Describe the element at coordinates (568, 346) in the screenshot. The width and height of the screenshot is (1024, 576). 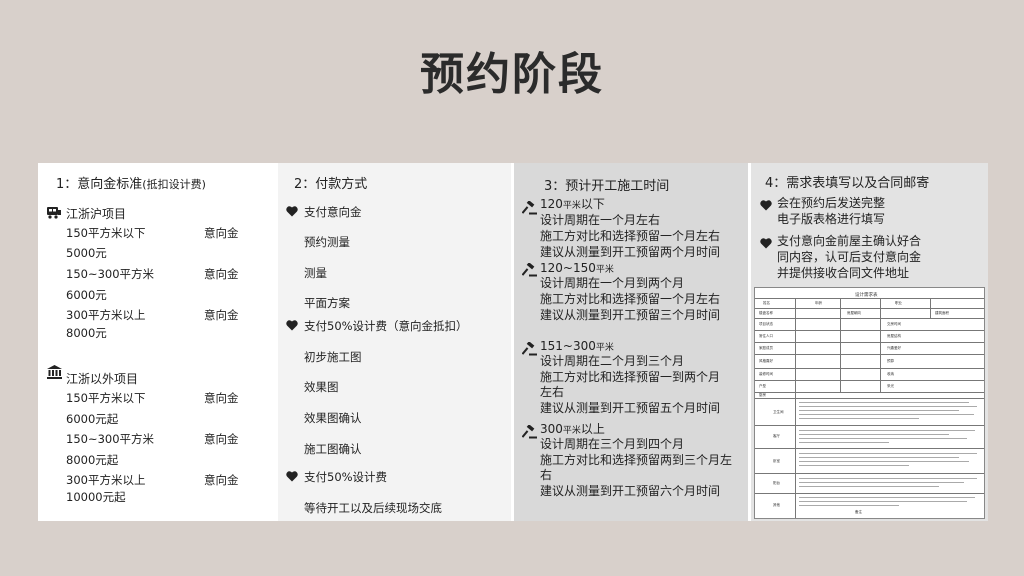
I see `range-value: 151~300` at that location.